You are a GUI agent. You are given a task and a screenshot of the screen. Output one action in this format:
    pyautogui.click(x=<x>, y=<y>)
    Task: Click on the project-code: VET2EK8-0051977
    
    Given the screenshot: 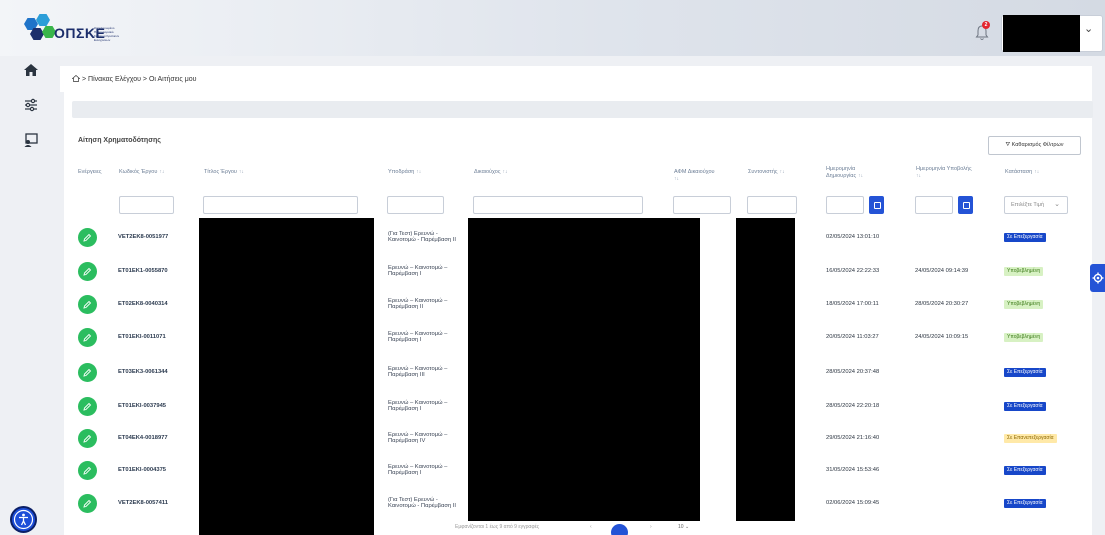 What is the action you would take?
    pyautogui.click(x=143, y=237)
    